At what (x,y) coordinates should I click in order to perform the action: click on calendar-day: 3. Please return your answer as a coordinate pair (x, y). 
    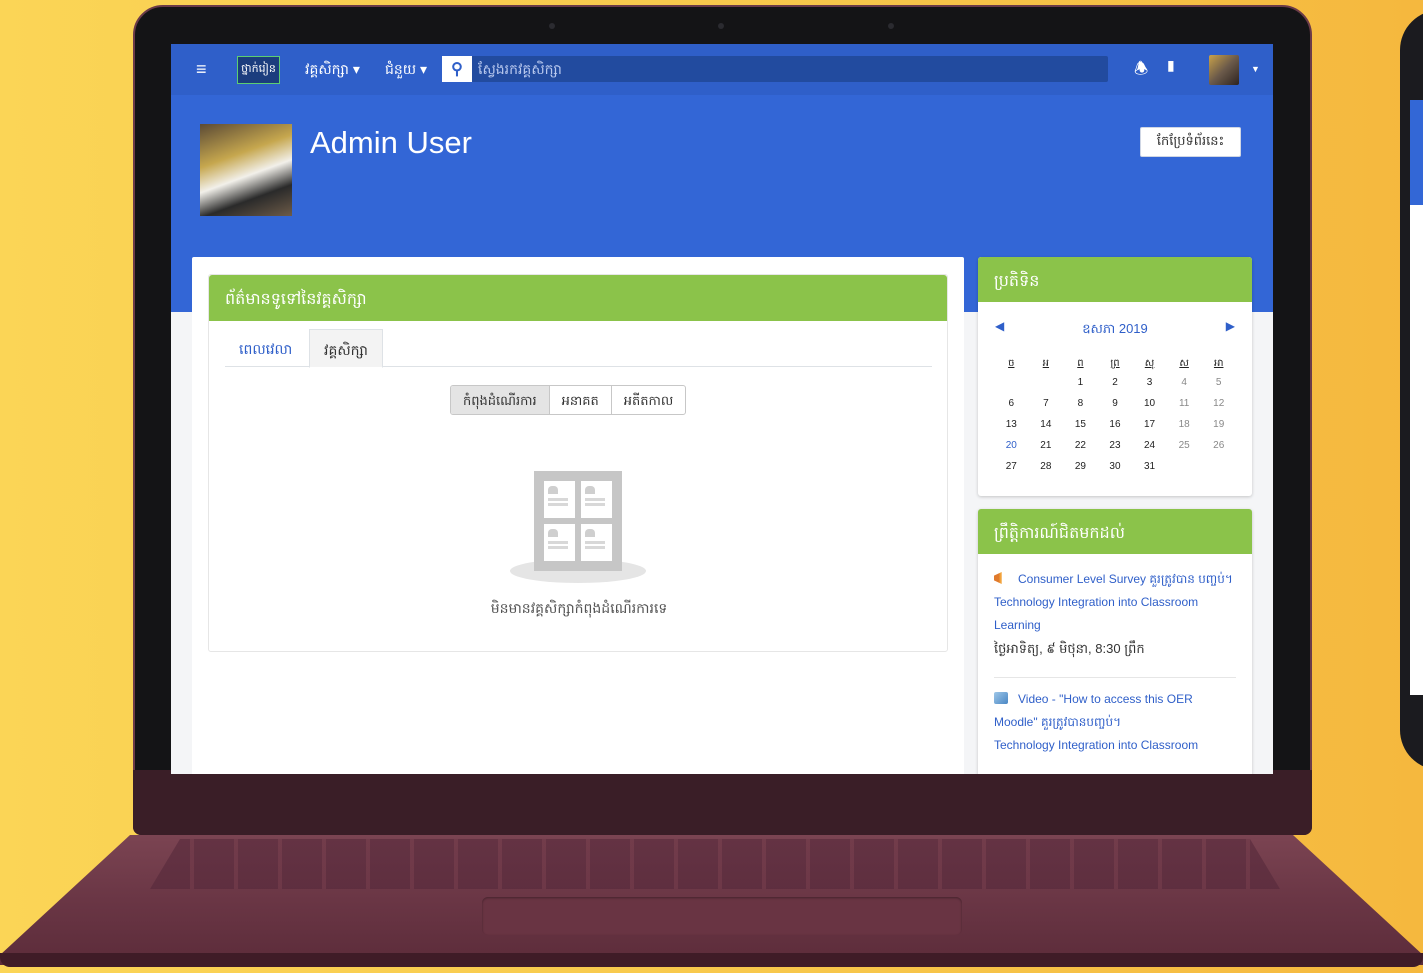
    Looking at the image, I should click on (1149, 384).